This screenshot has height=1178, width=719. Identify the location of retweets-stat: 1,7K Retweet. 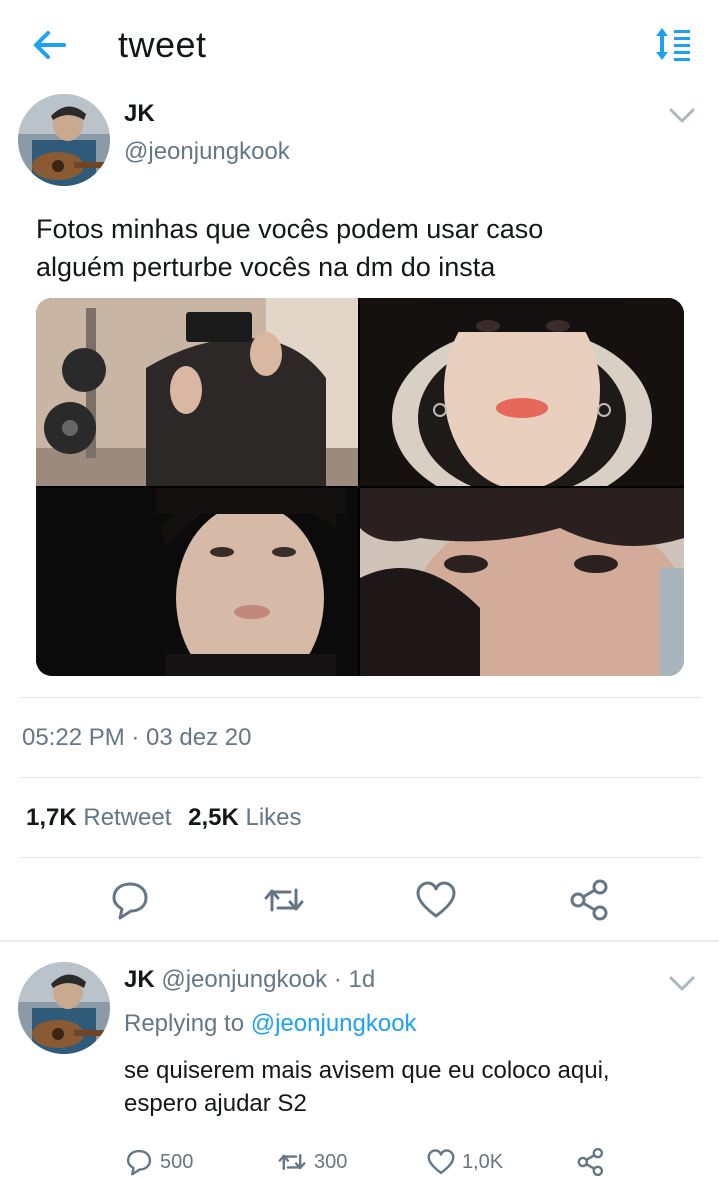
(98, 817).